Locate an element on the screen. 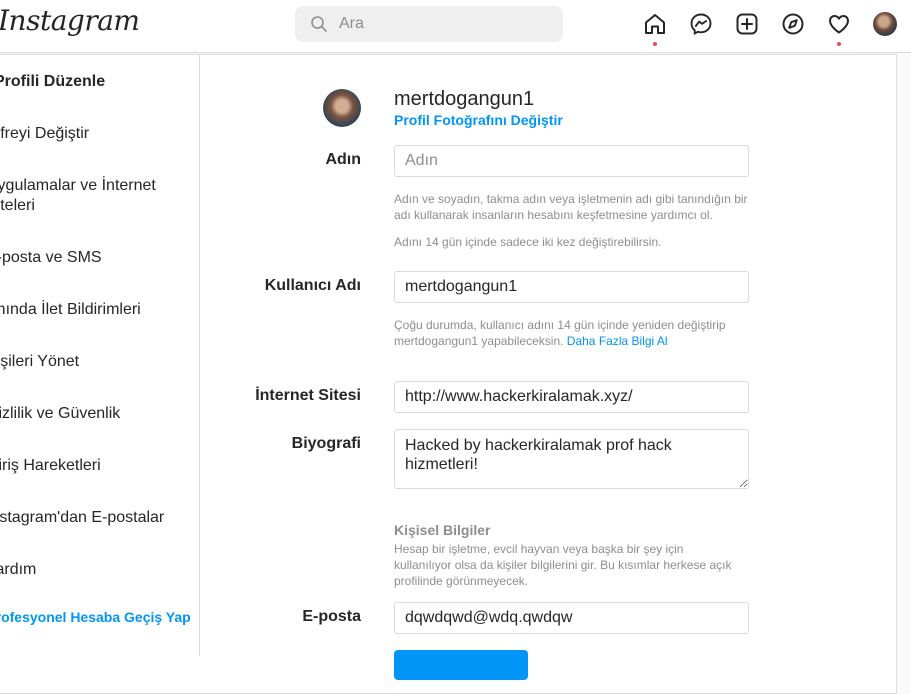 This screenshot has height=694, width=911. sidebar-item-edit-profile: Profili Düzenle is located at coordinates (102, 82).